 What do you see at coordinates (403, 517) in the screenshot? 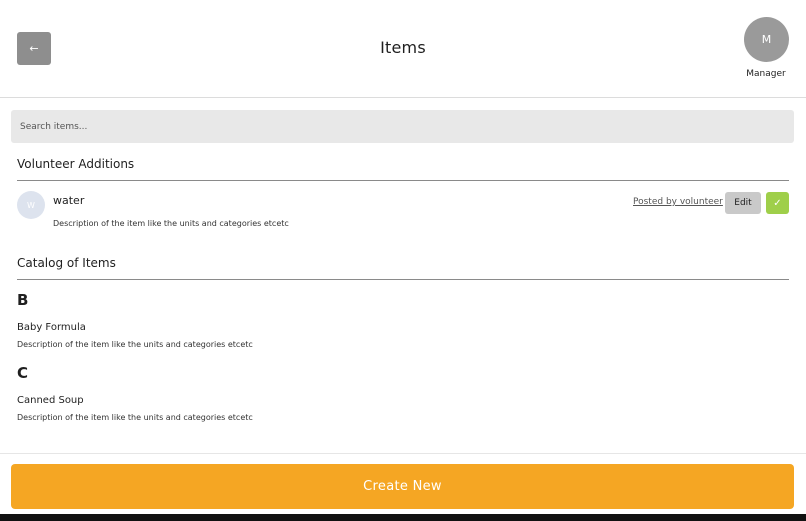
I see `bottom-bar` at bounding box center [403, 517].